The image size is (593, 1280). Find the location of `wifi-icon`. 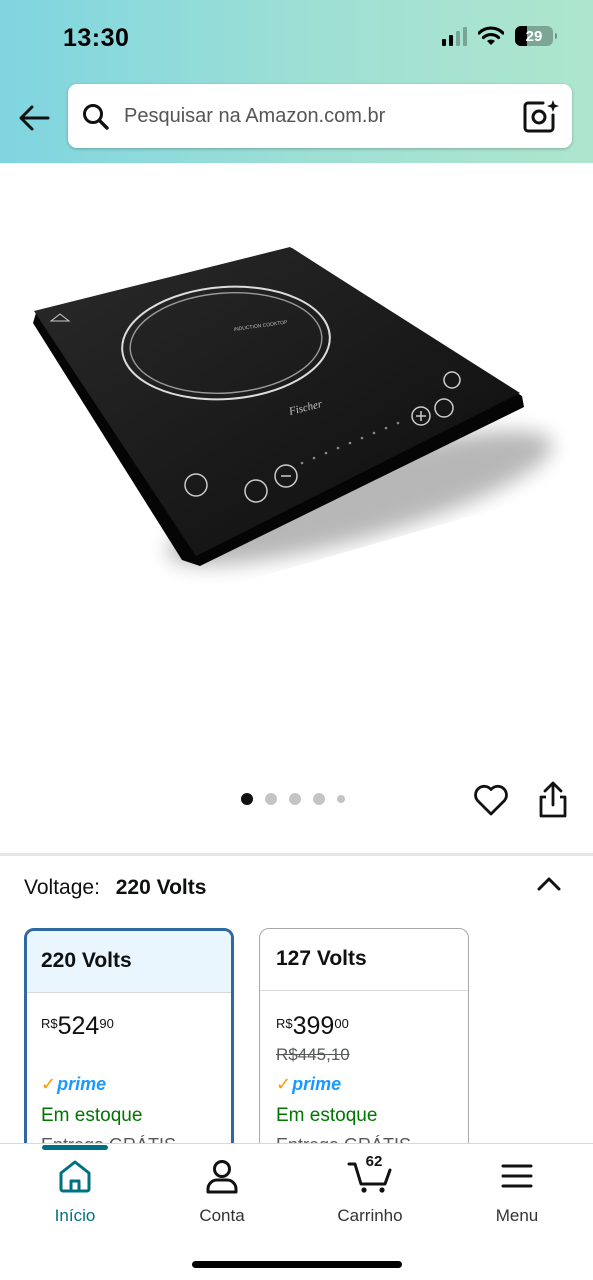

wifi-icon is located at coordinates (491, 35).